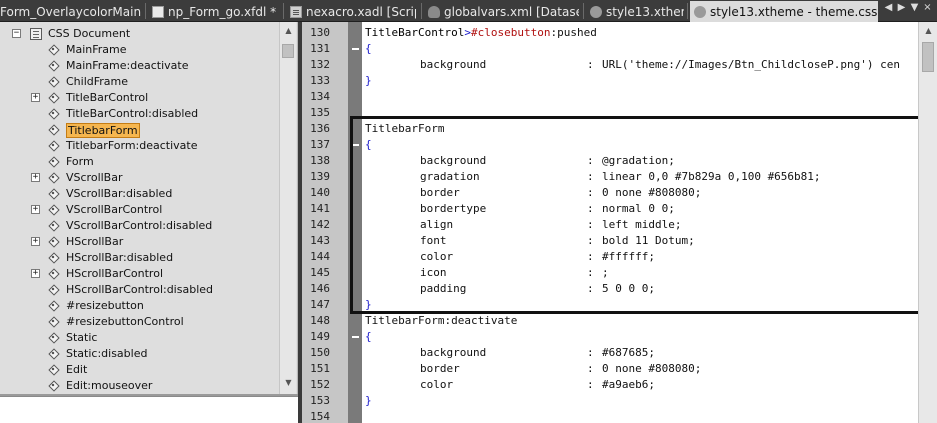 The width and height of the screenshot is (937, 423). Describe the element at coordinates (127, 65) in the screenshot. I see `tree-item-label: MainFrame:deactivate` at that location.